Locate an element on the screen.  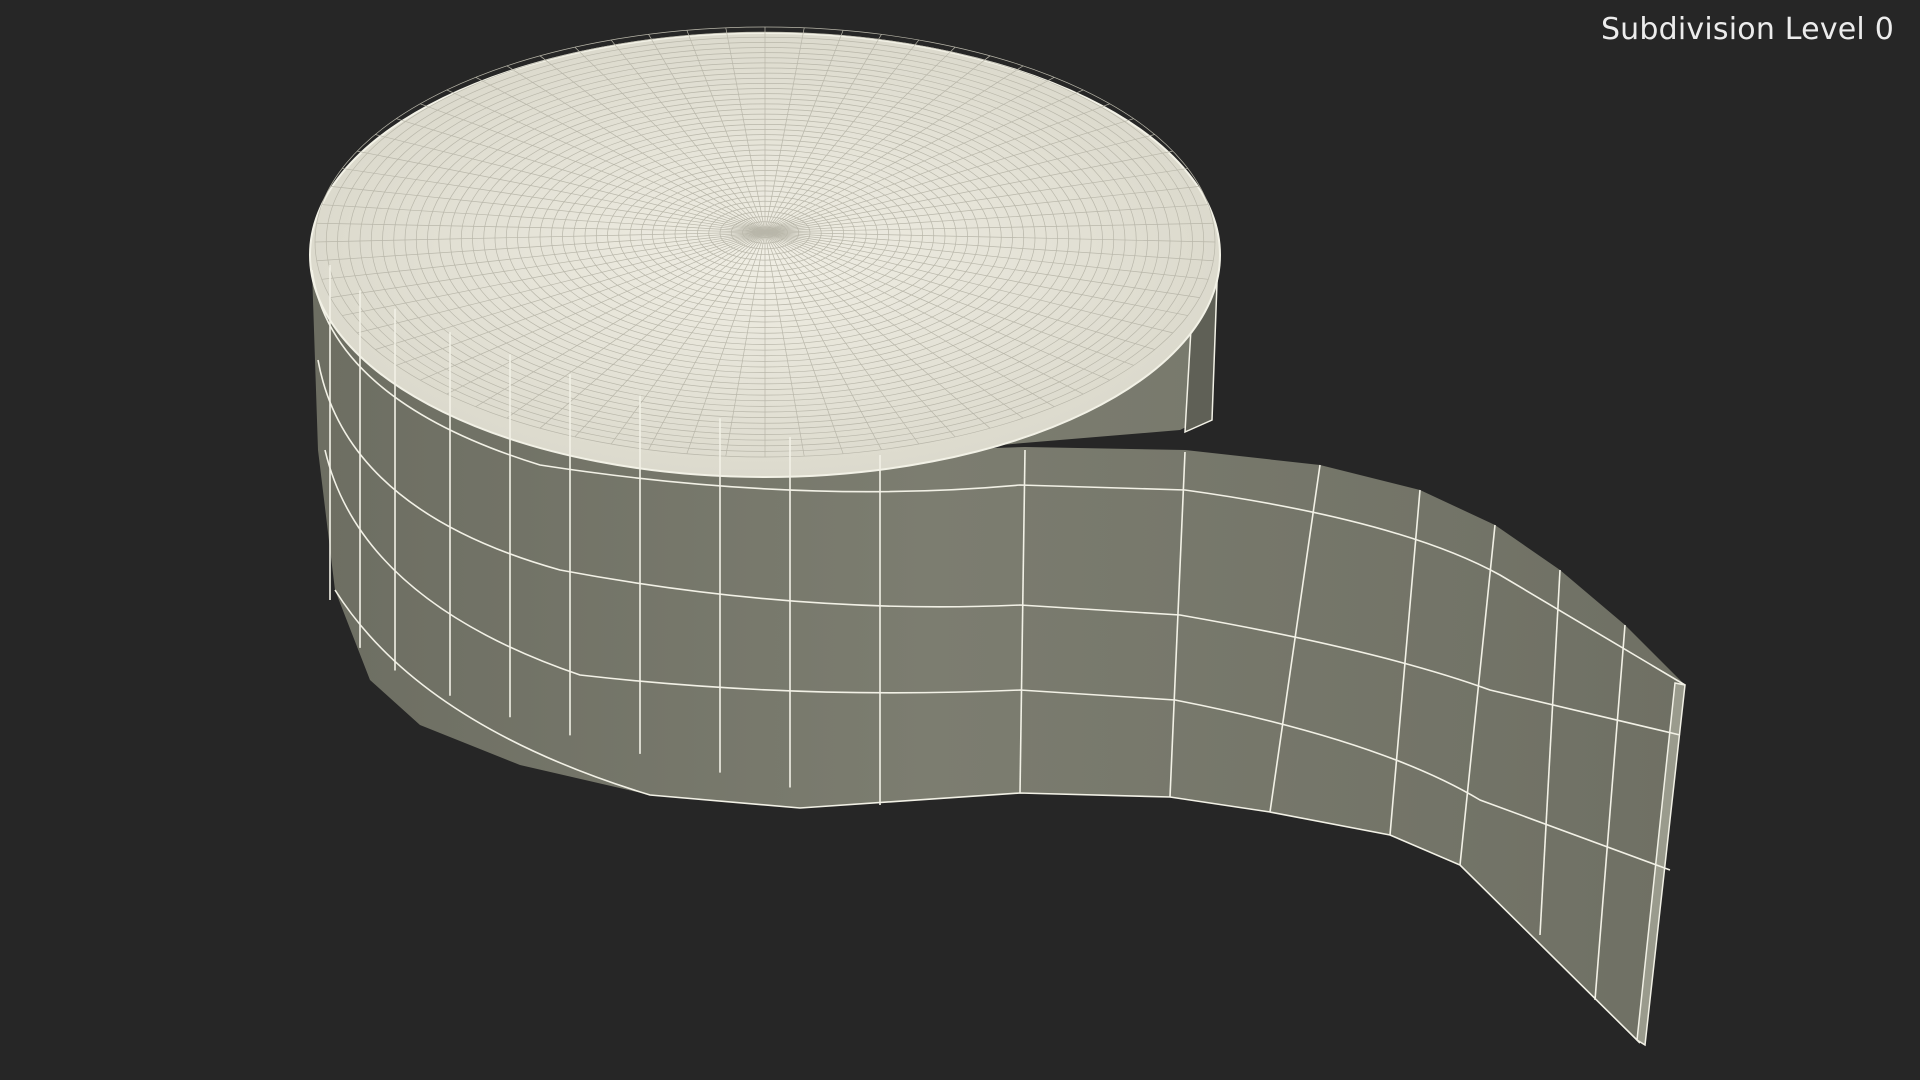
subdivision-level-label: Subdivision Level 0 is located at coordinates (1747, 29).